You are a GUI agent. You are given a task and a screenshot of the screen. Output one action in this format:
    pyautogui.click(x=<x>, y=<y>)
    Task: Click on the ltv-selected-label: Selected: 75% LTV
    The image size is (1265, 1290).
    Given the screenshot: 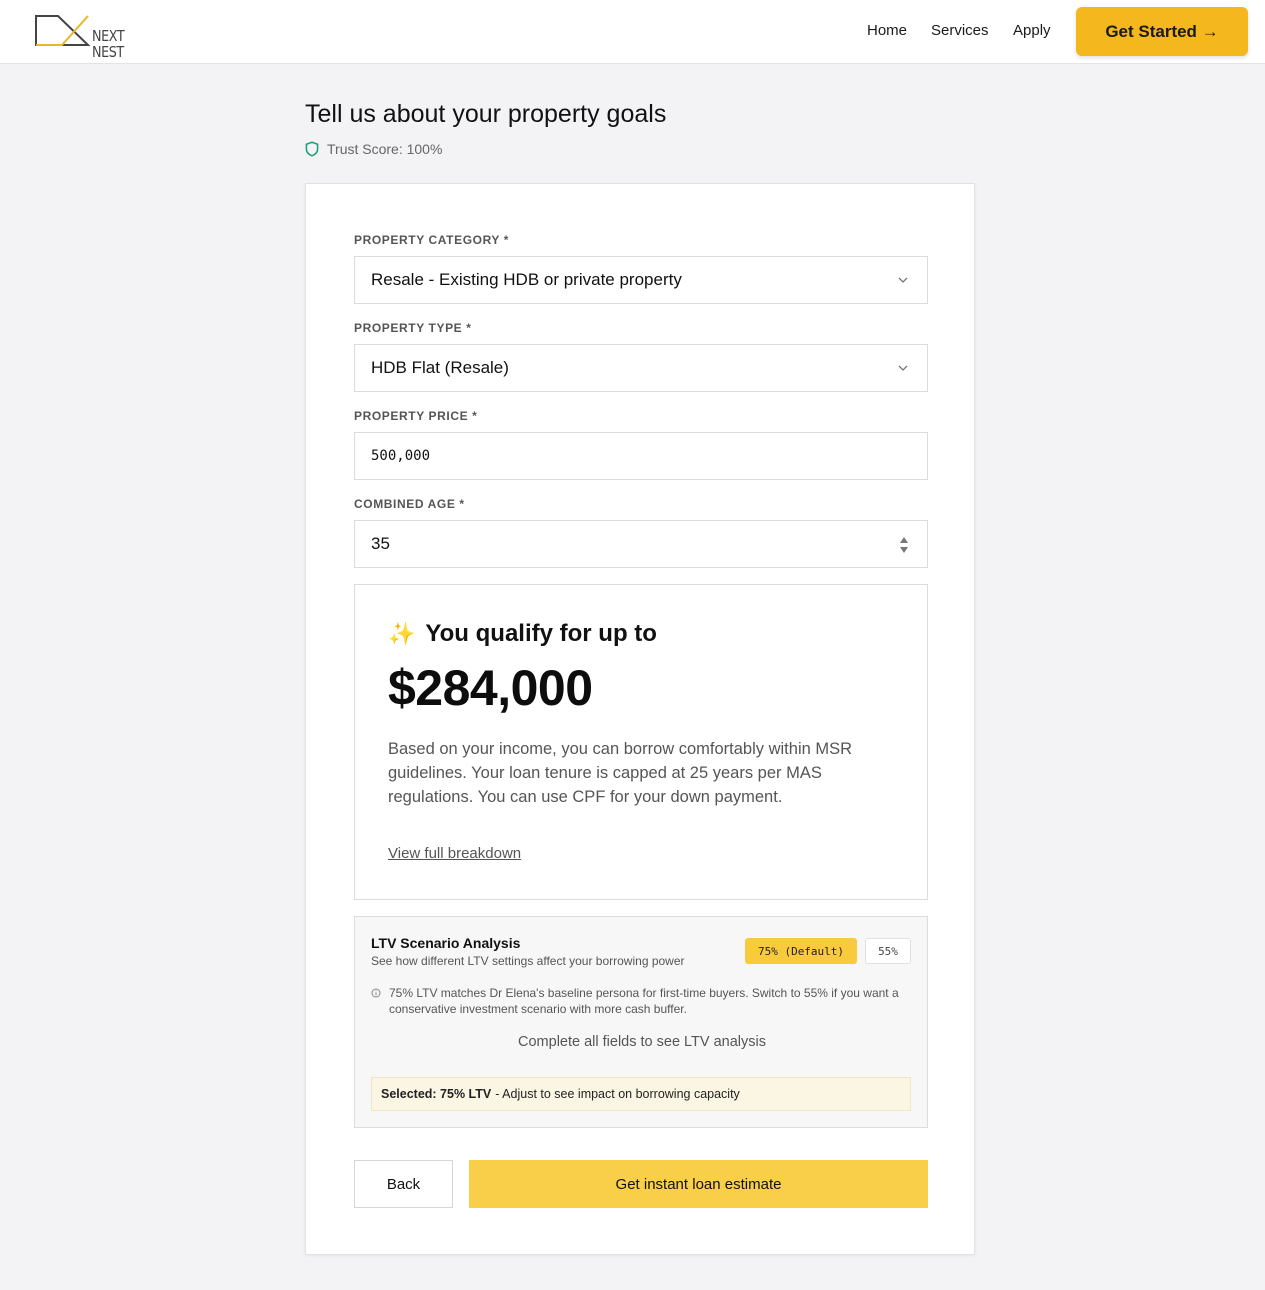 What is the action you would take?
    pyautogui.click(x=436, y=1094)
    